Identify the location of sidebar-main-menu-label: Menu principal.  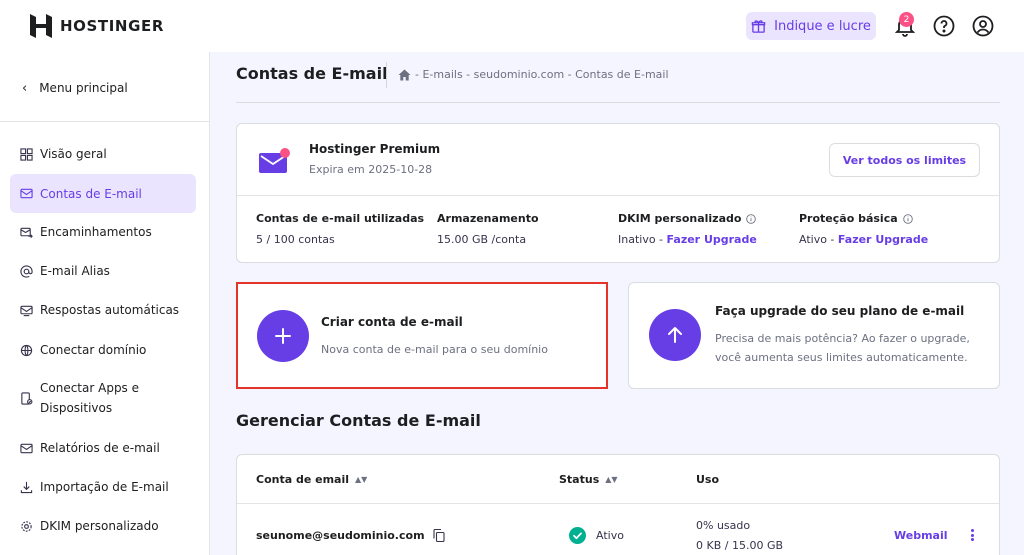
(83, 88).